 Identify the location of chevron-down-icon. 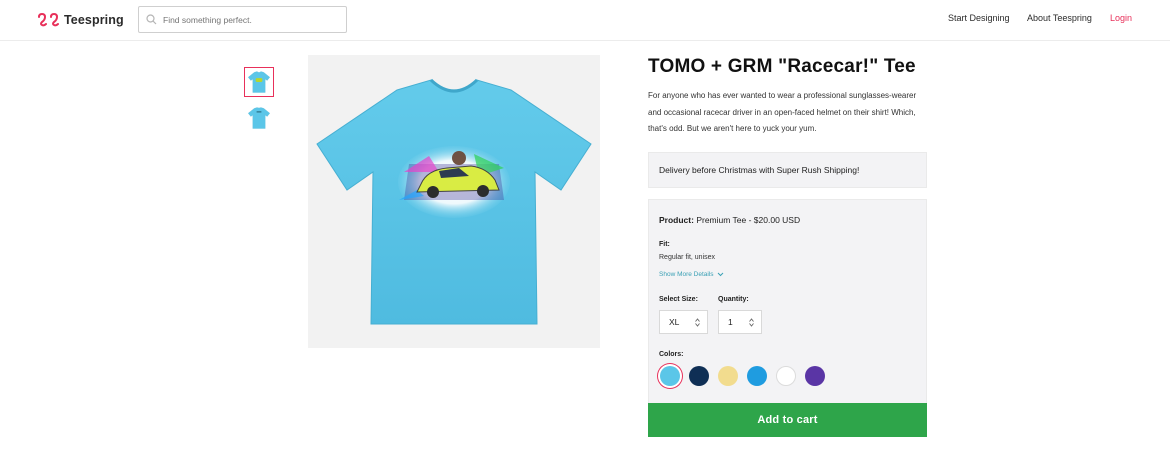
(720, 274).